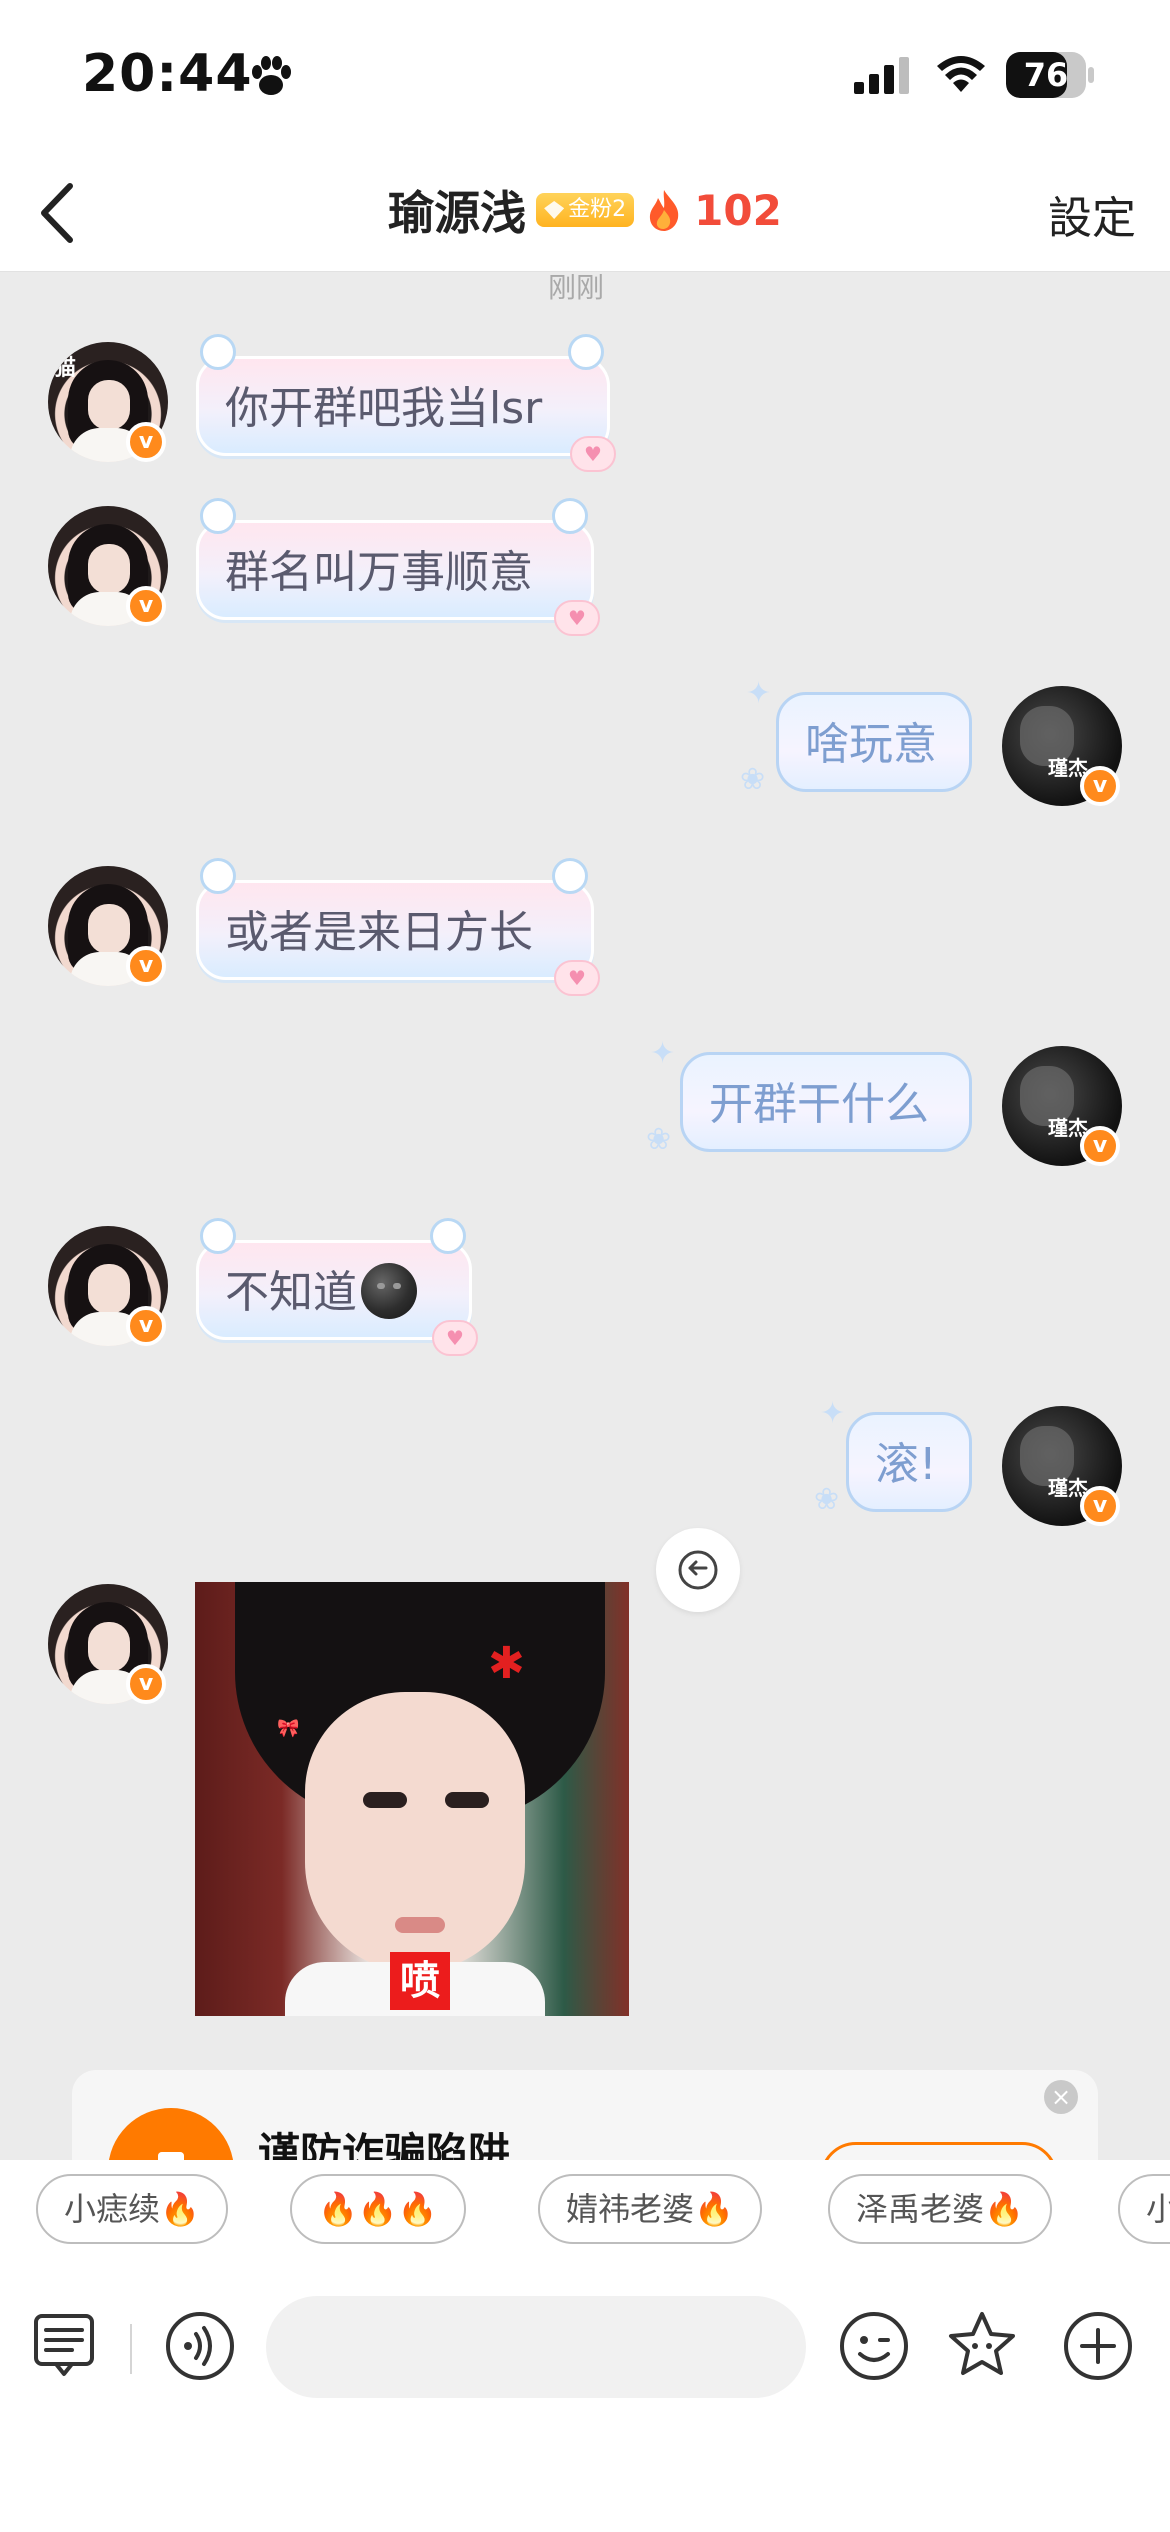 The image size is (1170, 2532). What do you see at coordinates (698, 1570) in the screenshot?
I see `reply-arrow-icon` at bounding box center [698, 1570].